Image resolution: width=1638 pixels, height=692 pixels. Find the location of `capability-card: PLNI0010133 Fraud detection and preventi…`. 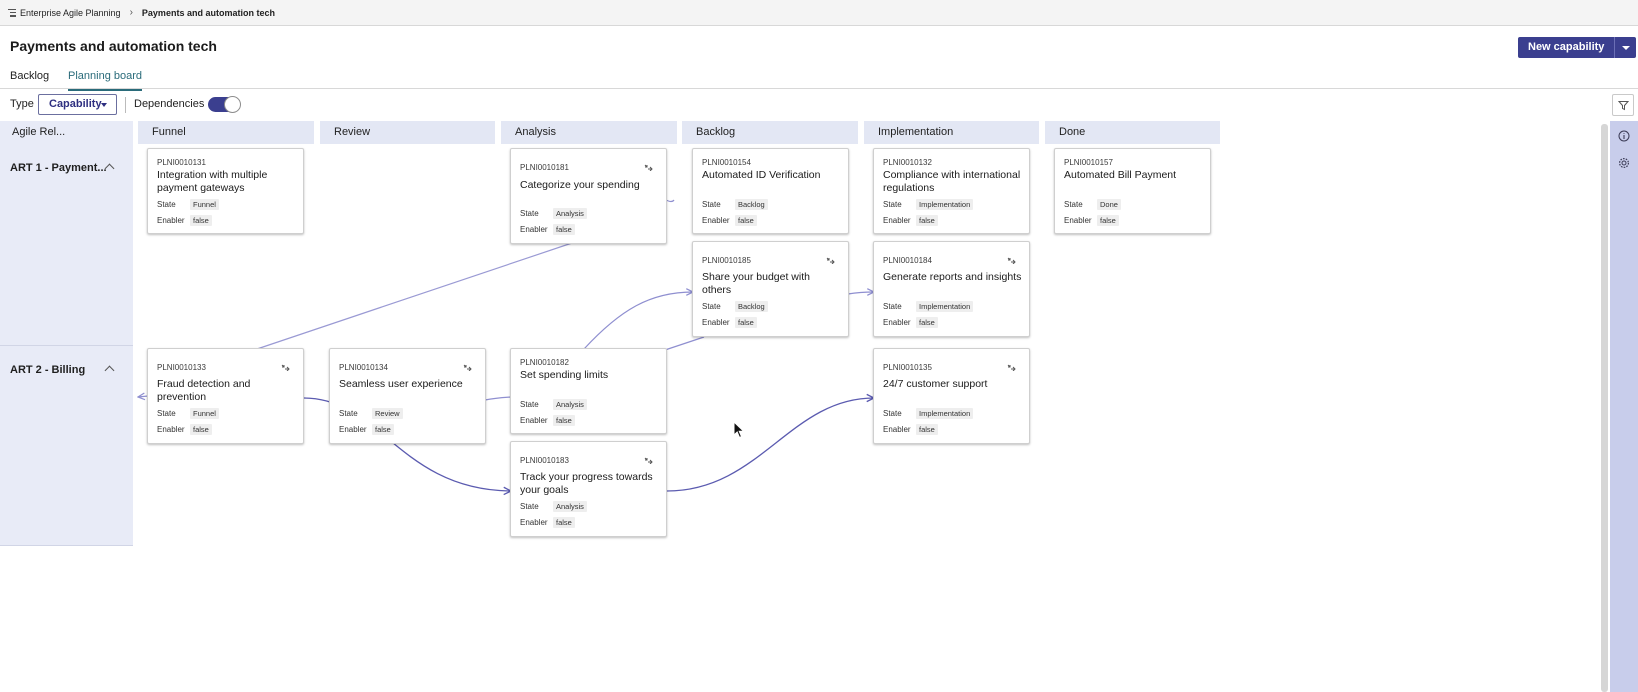

capability-card: PLNI0010133 Fraud detection and preventi… is located at coordinates (225, 396).